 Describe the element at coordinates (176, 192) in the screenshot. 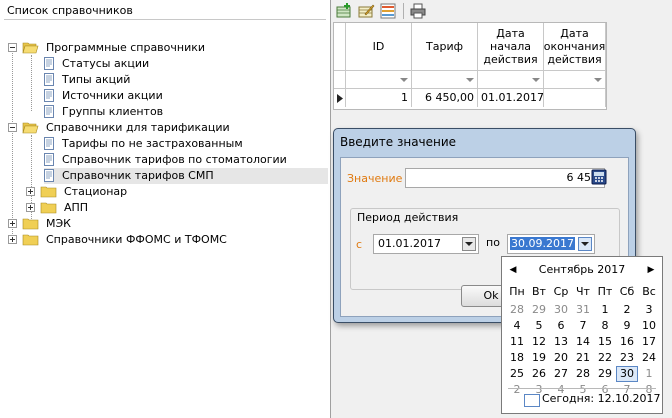

I see `tree-node-hospital: Стационар` at that location.